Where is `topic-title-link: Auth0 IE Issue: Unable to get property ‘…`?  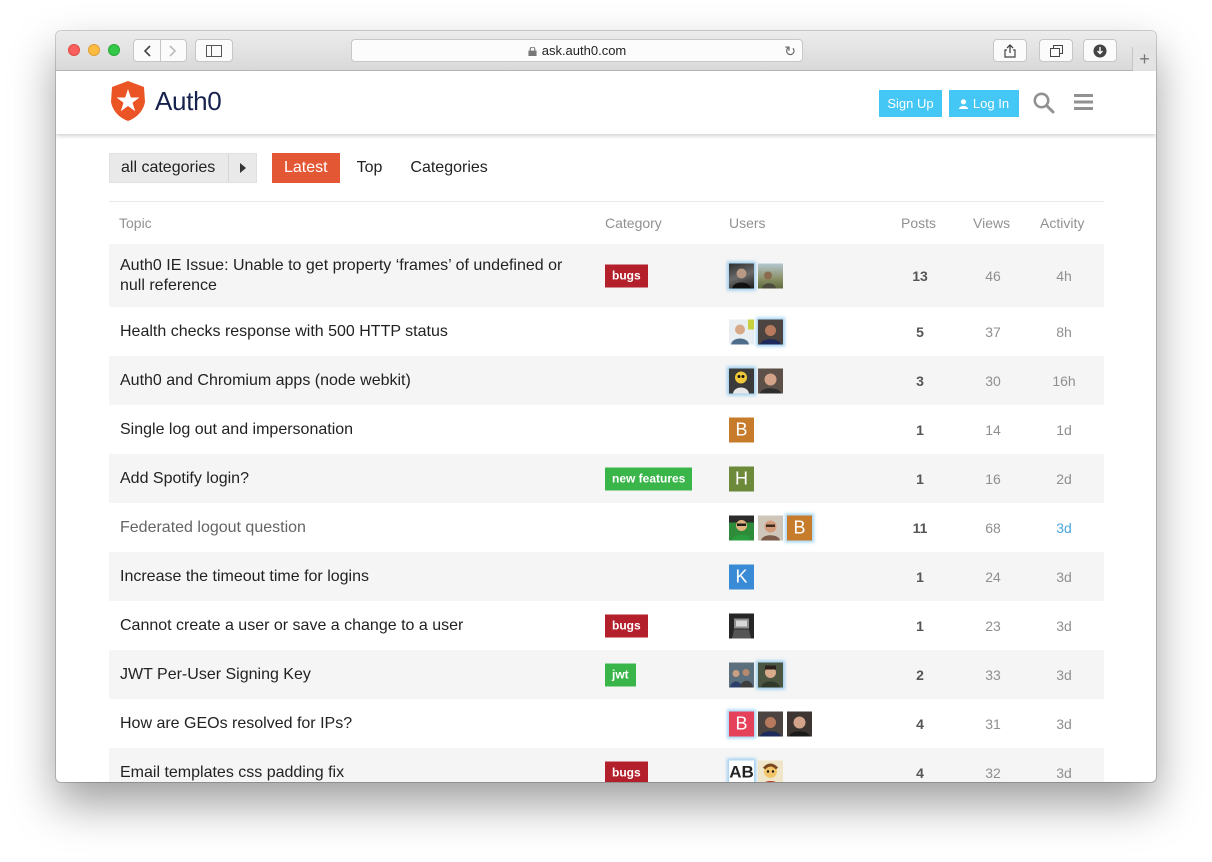 topic-title-link: Auth0 IE Issue: Unable to get property ‘… is located at coordinates (350, 276).